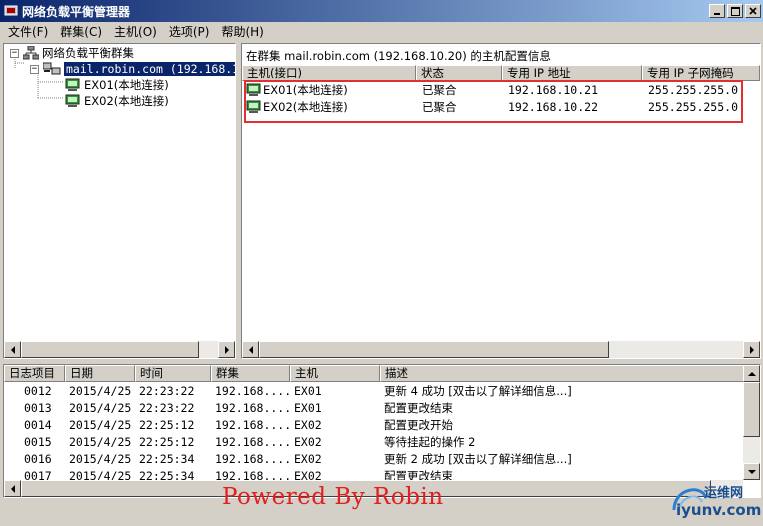  I want to click on arrow-down-icon, so click(751, 471).